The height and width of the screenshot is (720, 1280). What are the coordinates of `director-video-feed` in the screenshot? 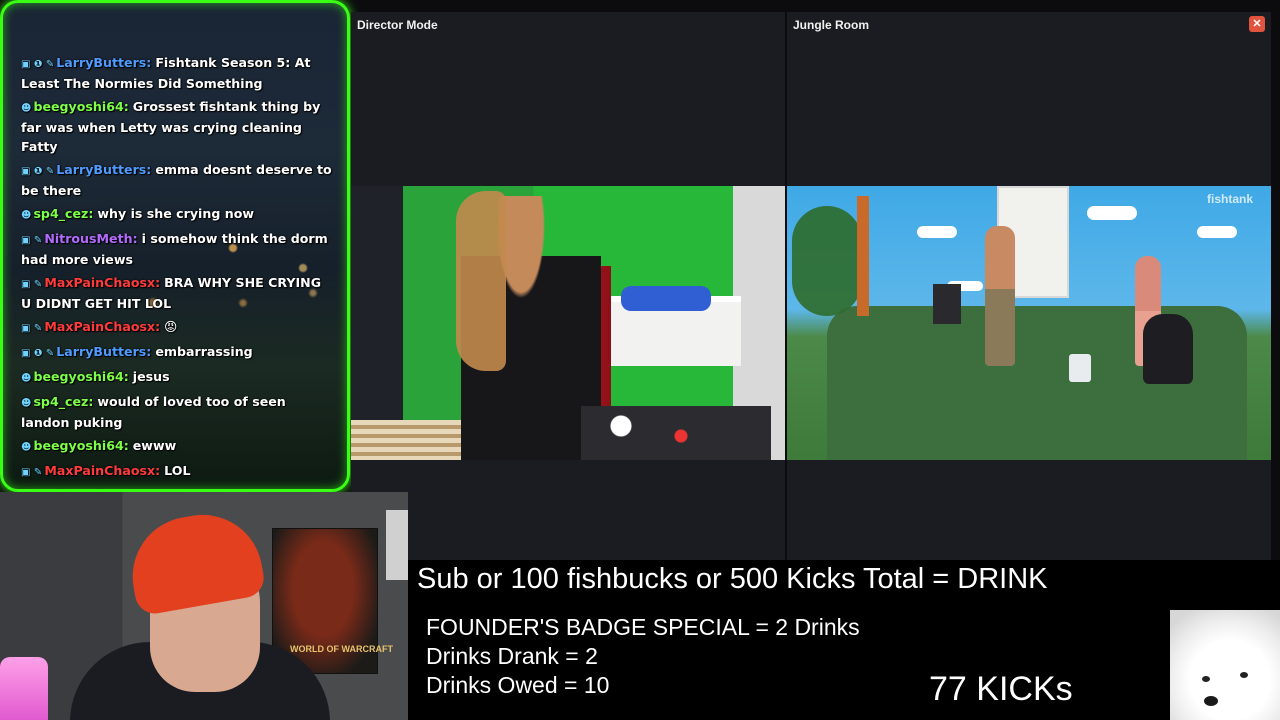 It's located at (568, 323).